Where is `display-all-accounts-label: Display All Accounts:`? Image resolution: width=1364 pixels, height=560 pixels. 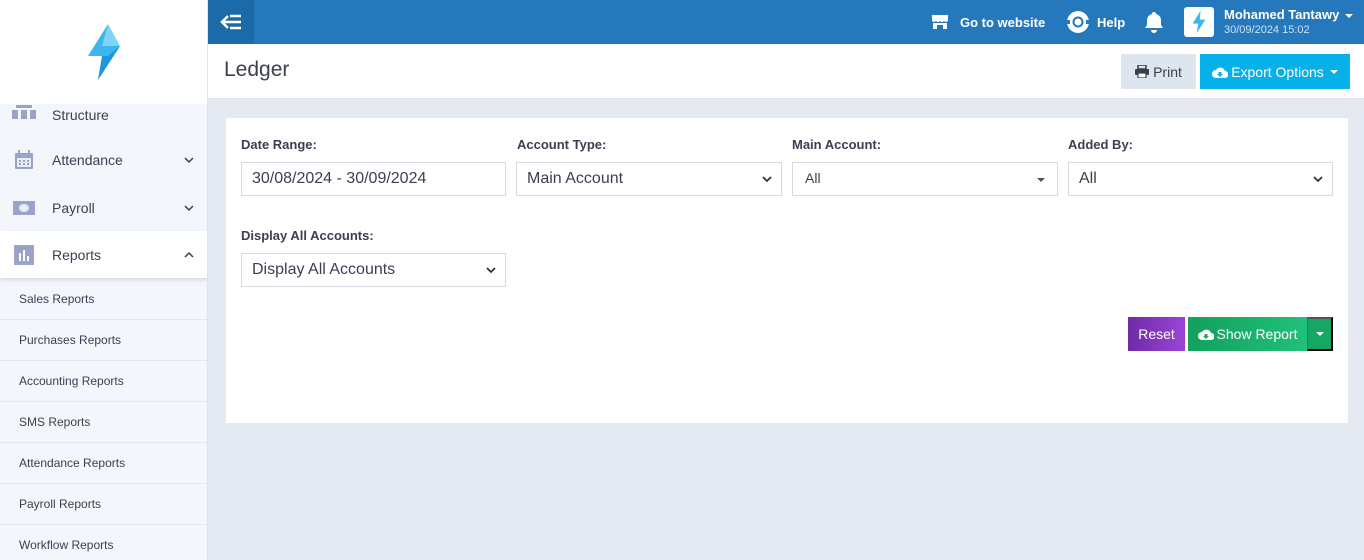 display-all-accounts-label: Display All Accounts: is located at coordinates (307, 235).